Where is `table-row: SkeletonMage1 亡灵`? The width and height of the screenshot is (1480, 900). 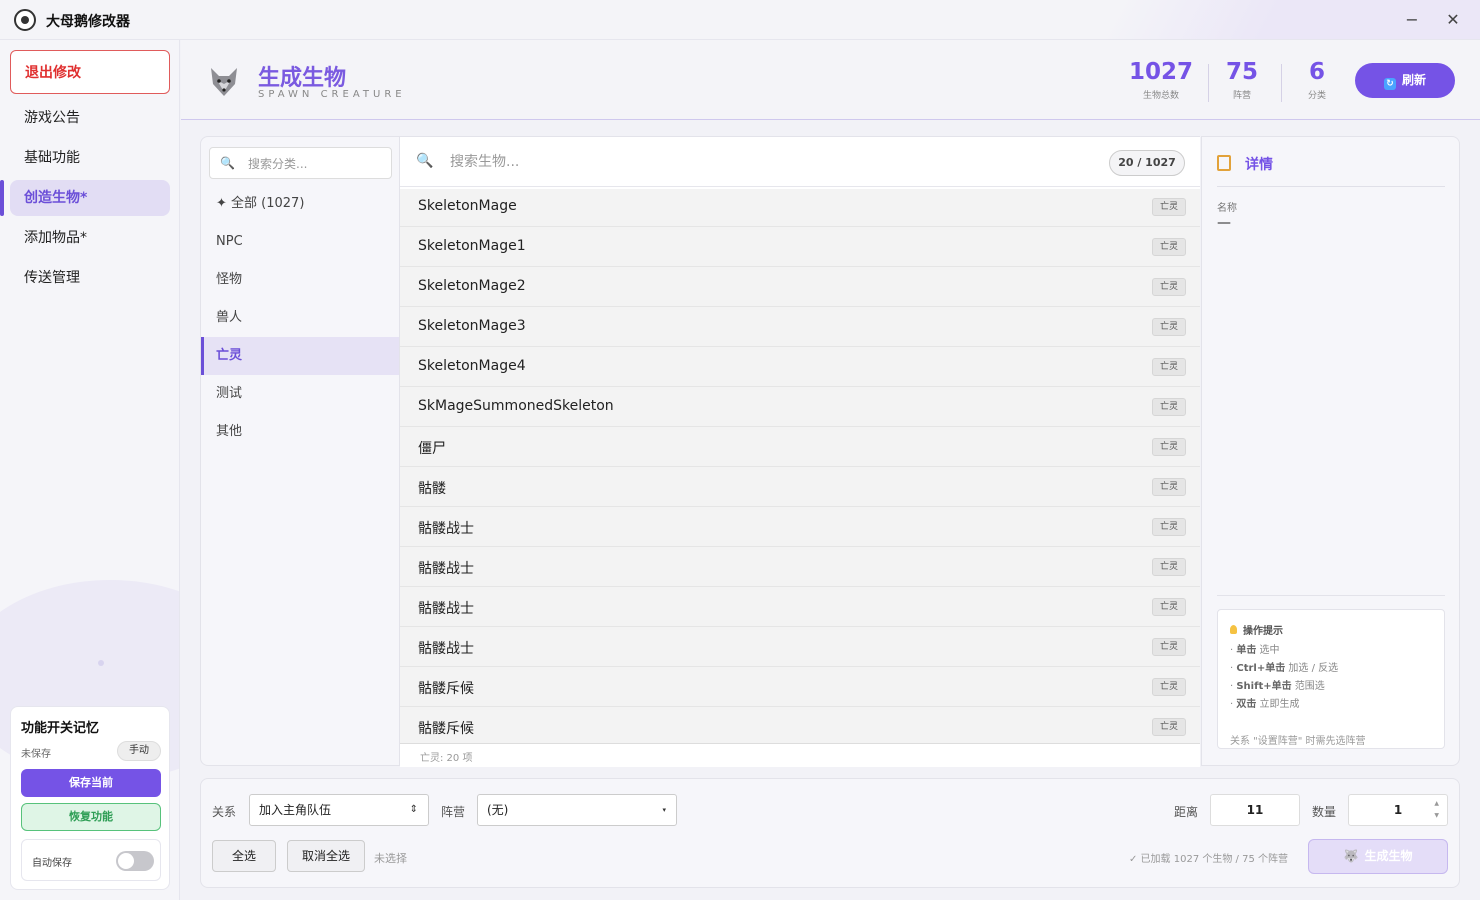
table-row: SkeletonMage1 亡灵 is located at coordinates (800, 247).